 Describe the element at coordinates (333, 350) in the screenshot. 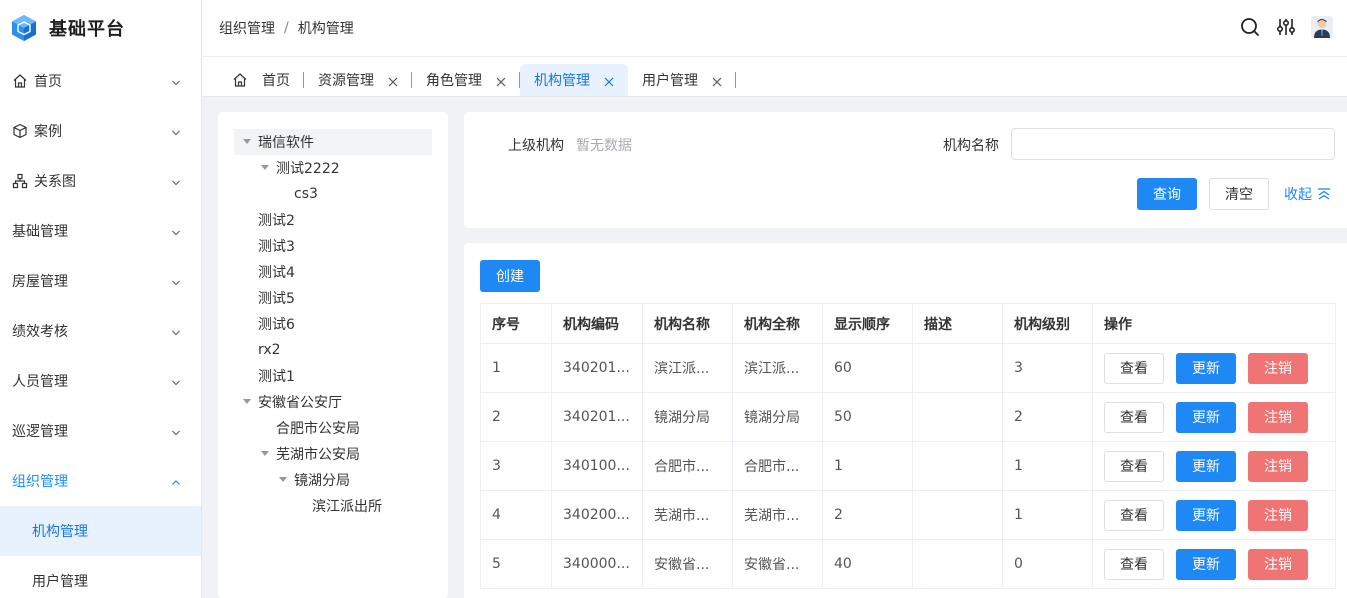

I see `tree-node: rx2` at that location.